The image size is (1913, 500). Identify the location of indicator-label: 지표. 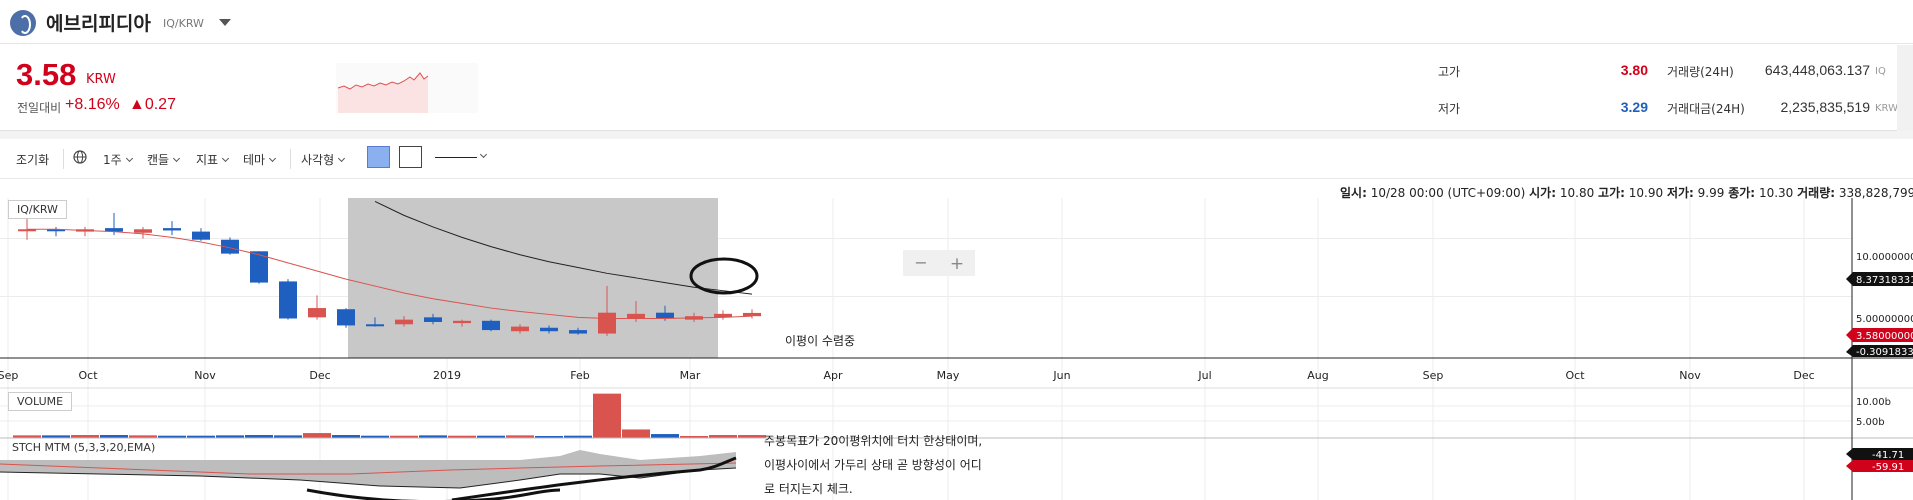
(207, 160).